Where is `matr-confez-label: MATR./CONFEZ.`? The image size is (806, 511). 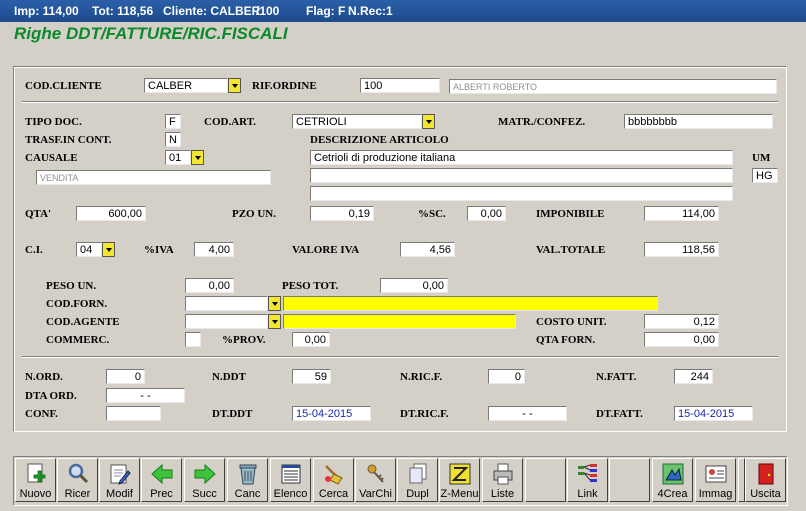 matr-confez-label: MATR./CONFEZ. is located at coordinates (542, 122).